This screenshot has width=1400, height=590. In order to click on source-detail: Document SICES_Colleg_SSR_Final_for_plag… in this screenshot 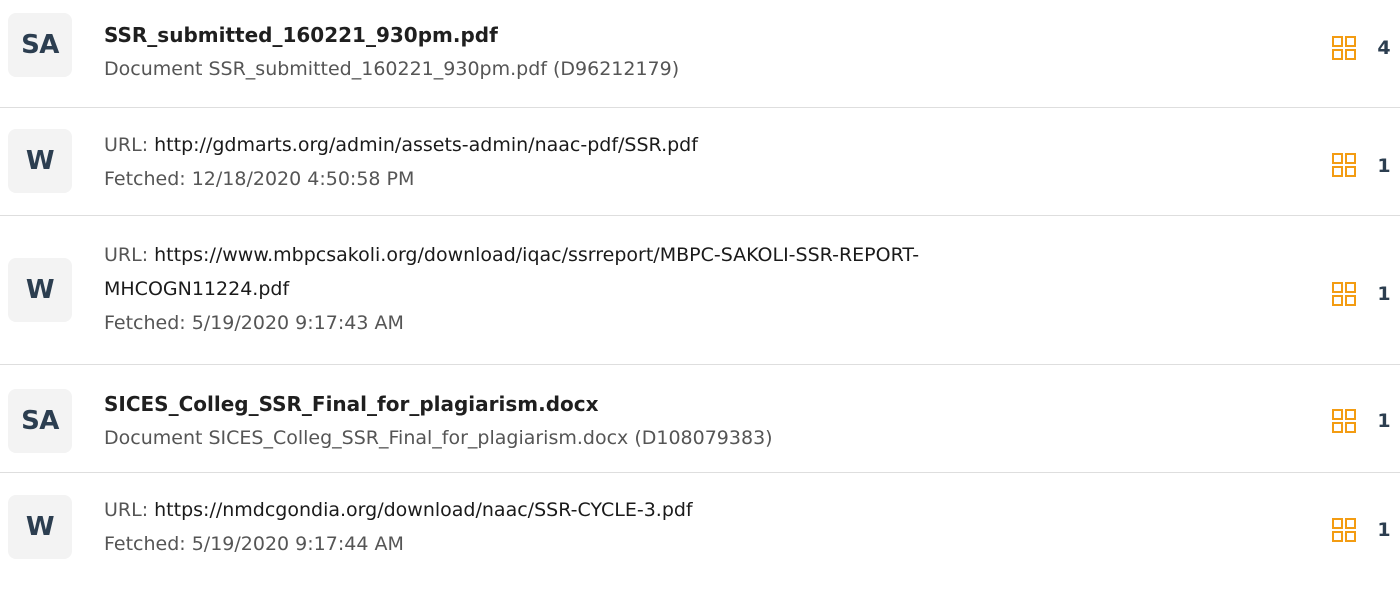, I will do `click(438, 438)`.